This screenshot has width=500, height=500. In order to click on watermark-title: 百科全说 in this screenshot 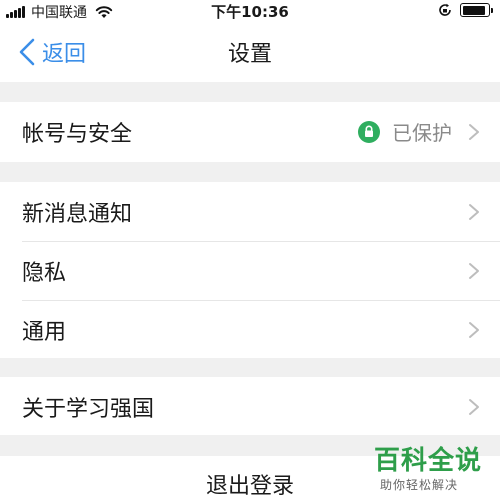, I will do `click(428, 461)`.